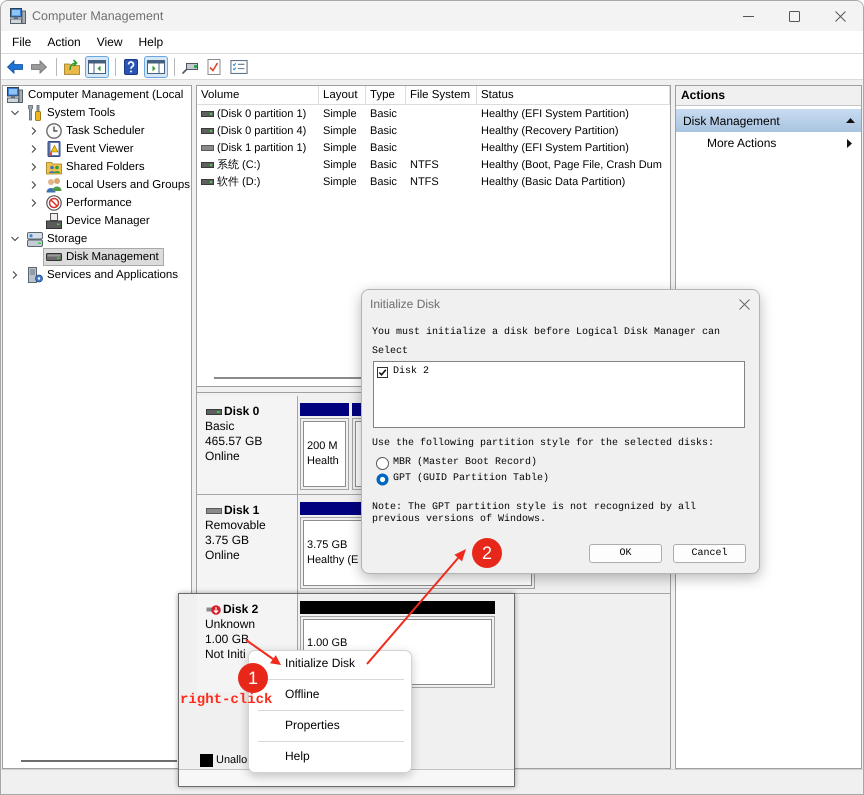  Describe the element at coordinates (232, 760) in the screenshot. I see `legend-label: Unallo` at that location.